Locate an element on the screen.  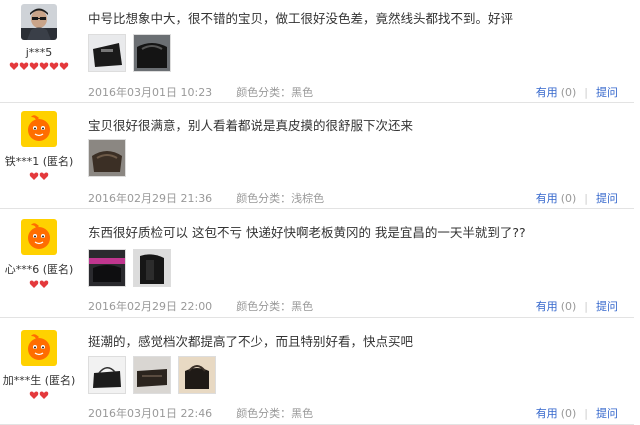
username: 加***生 (匿名) is located at coordinates (39, 380).